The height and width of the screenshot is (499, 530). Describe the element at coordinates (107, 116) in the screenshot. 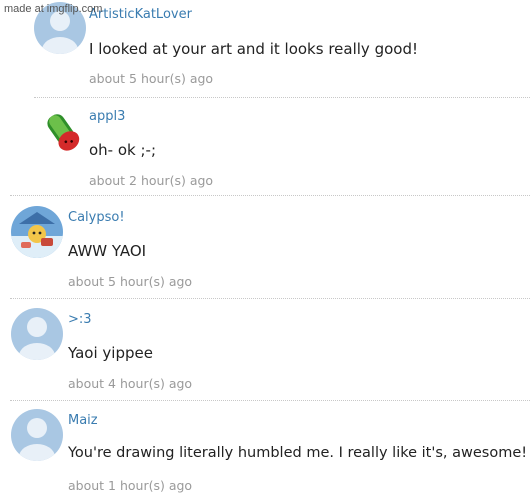

I see `comment-username: appl3` at that location.